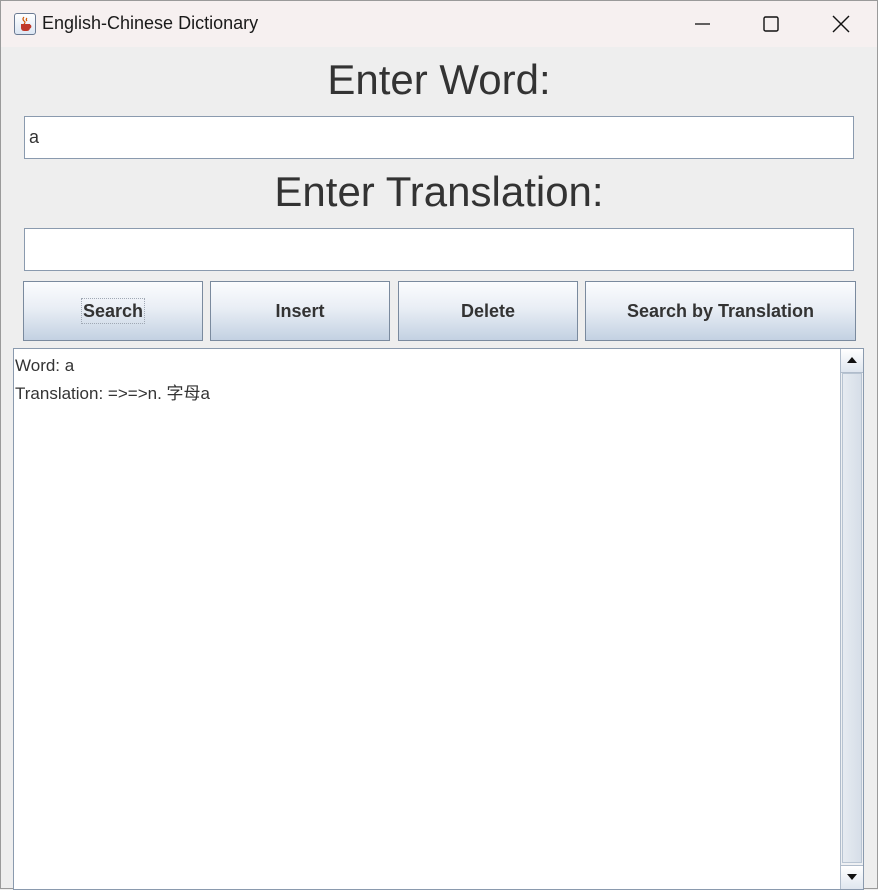  Describe the element at coordinates (45, 365) in the screenshot. I see `result-word-line: Word: a` at that location.